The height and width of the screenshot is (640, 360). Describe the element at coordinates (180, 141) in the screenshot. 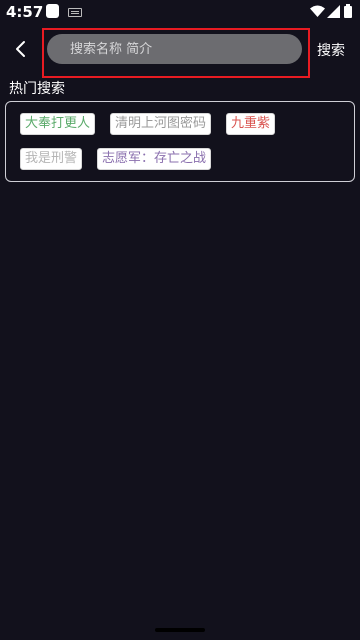

I see `hot-search-panel: 大奉打更人 清明上河图密码 九重紫 我是刑警 志愿军：存亡之战` at that location.